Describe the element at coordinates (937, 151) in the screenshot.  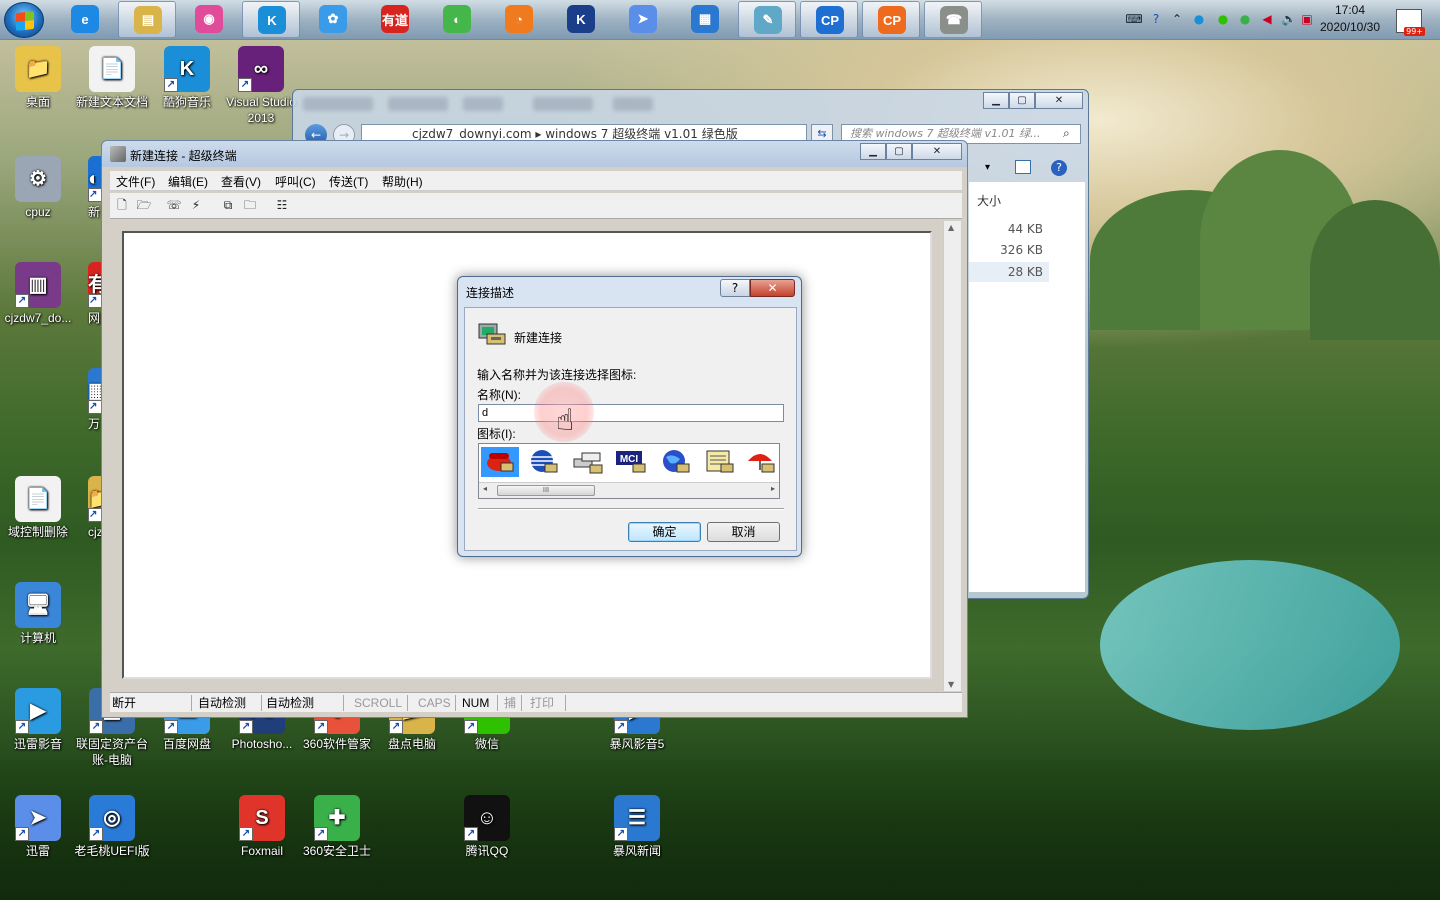
I see `hyper-close-button: ✕` at that location.